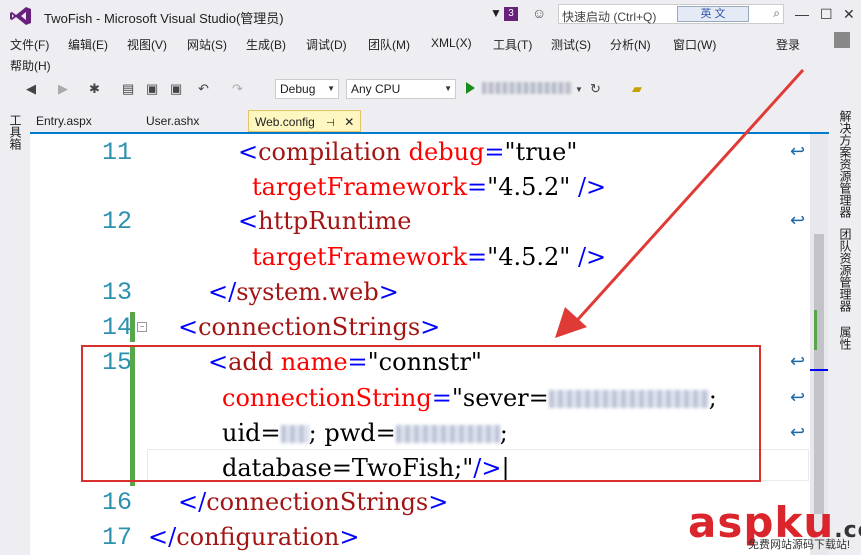 The height and width of the screenshot is (555, 861). Describe the element at coordinates (799, 545) in the screenshot. I see `watermark-tagline: 免费网站源码下载站!` at that location.